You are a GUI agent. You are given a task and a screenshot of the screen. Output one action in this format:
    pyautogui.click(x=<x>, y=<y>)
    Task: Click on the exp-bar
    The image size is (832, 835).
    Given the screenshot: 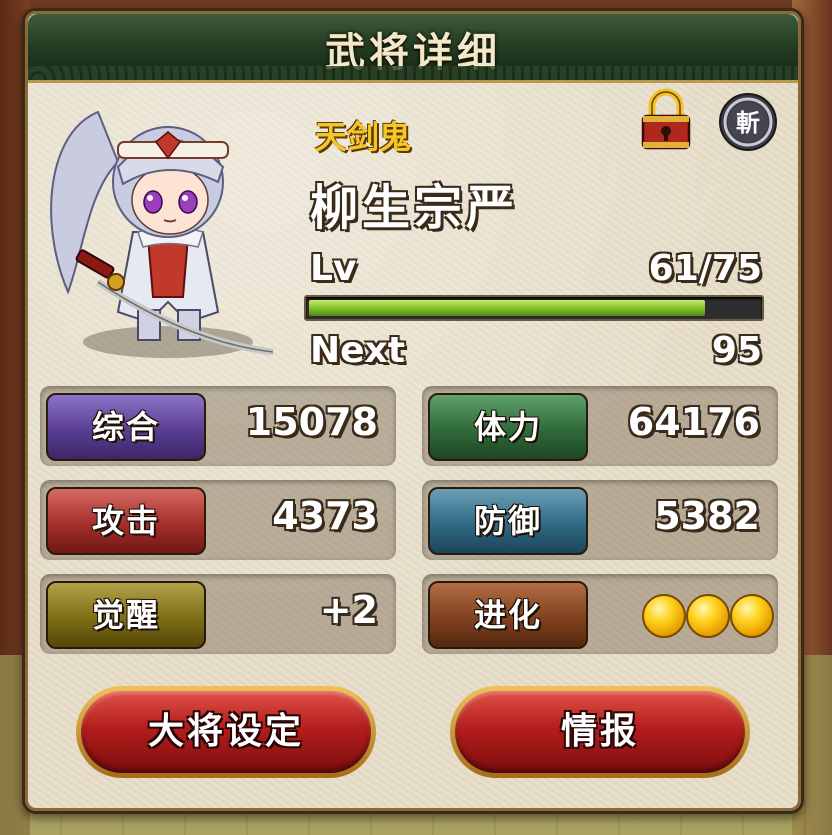 What is the action you would take?
    pyautogui.click(x=534, y=308)
    